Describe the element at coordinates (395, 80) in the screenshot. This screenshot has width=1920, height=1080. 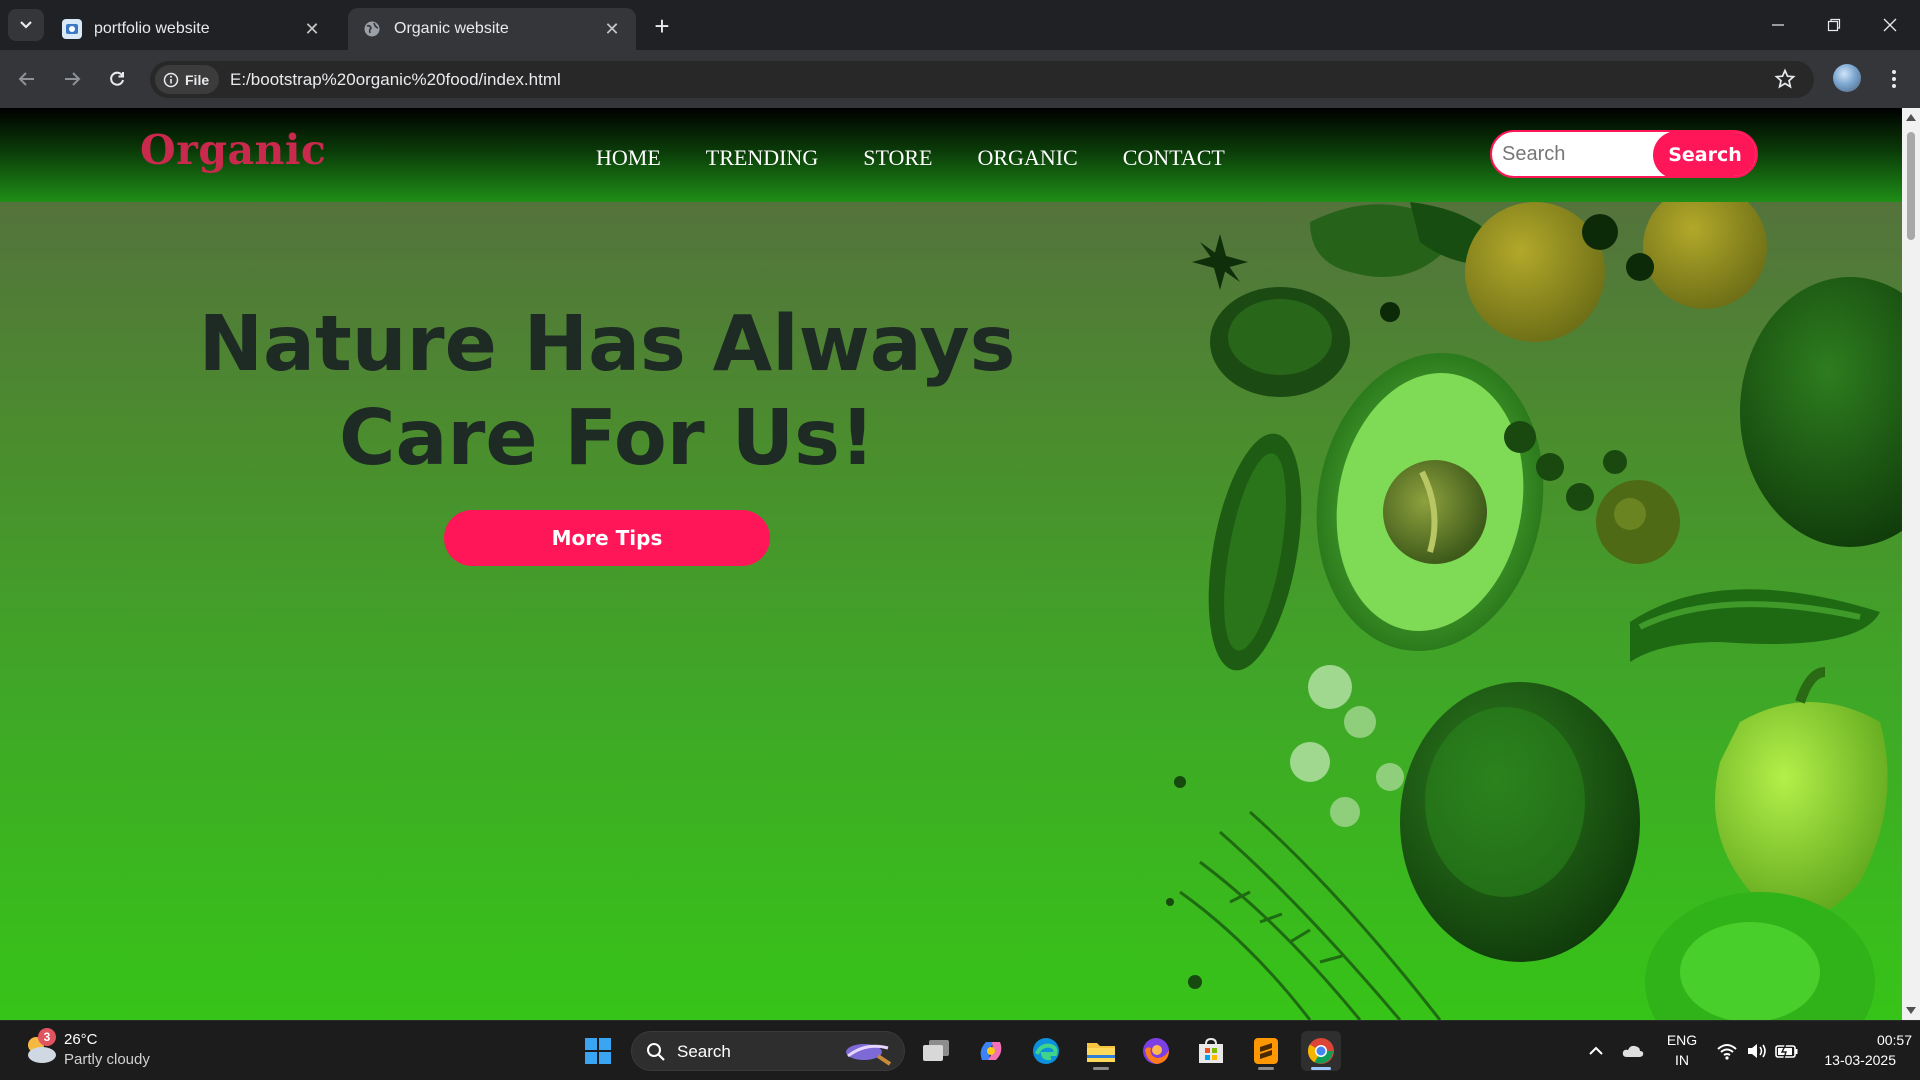
I see `url-text: E:/bootstrap%20organic%20food/index.html` at that location.